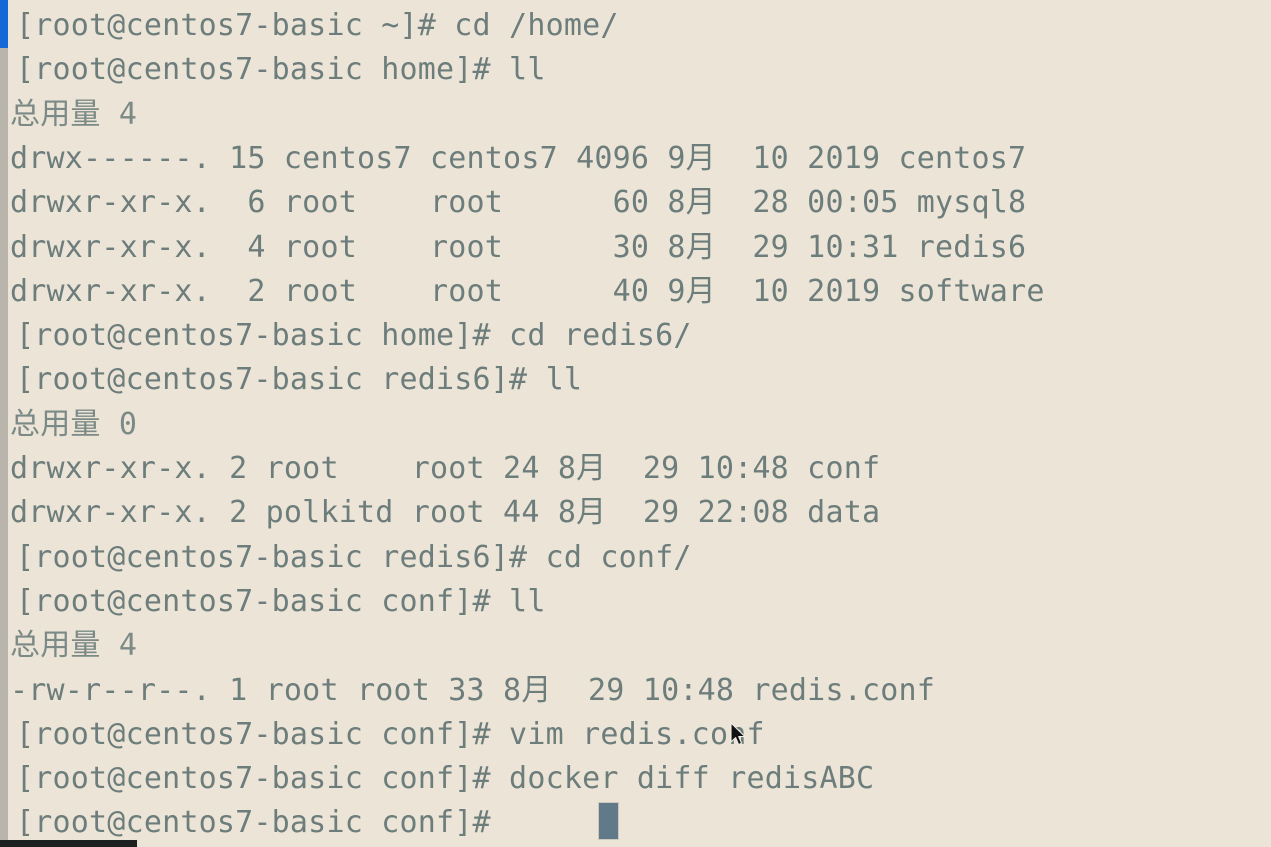  I want to click on vertical-scrollbar-thumb, so click(4, 24).